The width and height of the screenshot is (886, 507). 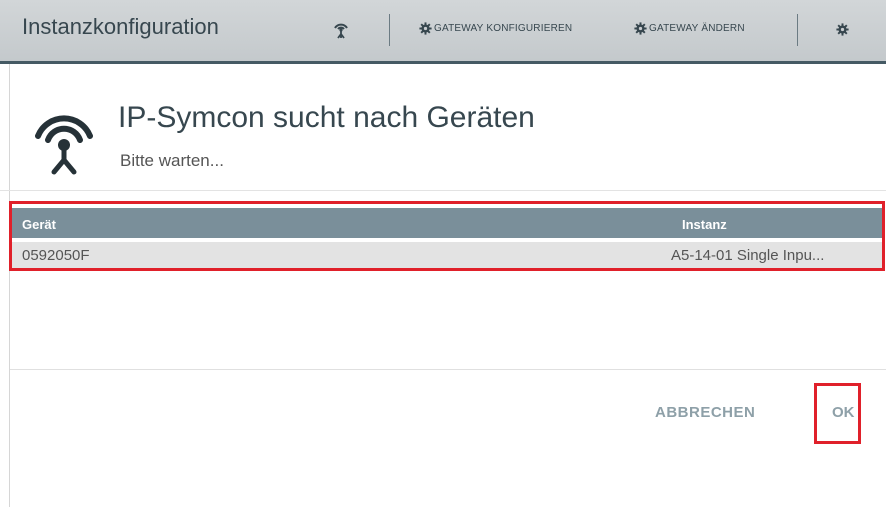 I want to click on wifi-search-icon, so click(x=64, y=145).